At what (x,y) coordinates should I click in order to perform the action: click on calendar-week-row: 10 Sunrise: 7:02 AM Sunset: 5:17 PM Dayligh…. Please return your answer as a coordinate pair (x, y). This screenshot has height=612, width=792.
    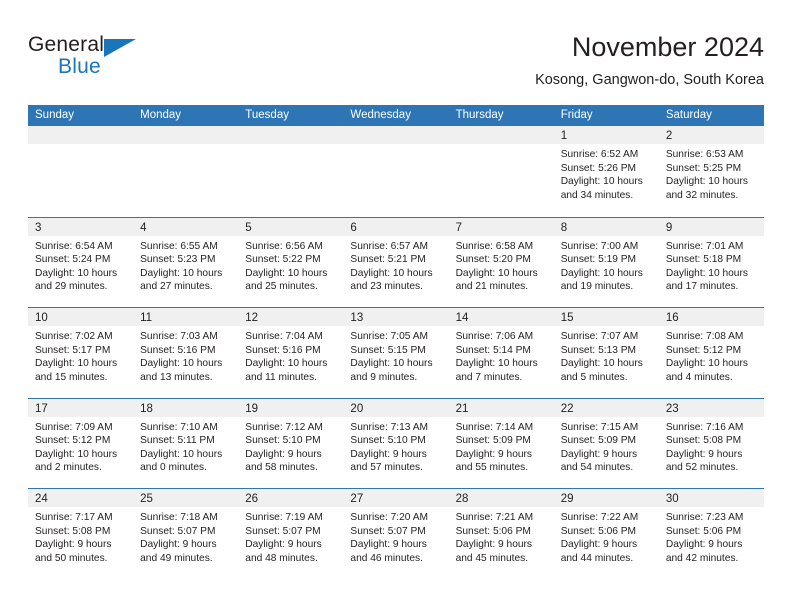
    Looking at the image, I should click on (396, 352).